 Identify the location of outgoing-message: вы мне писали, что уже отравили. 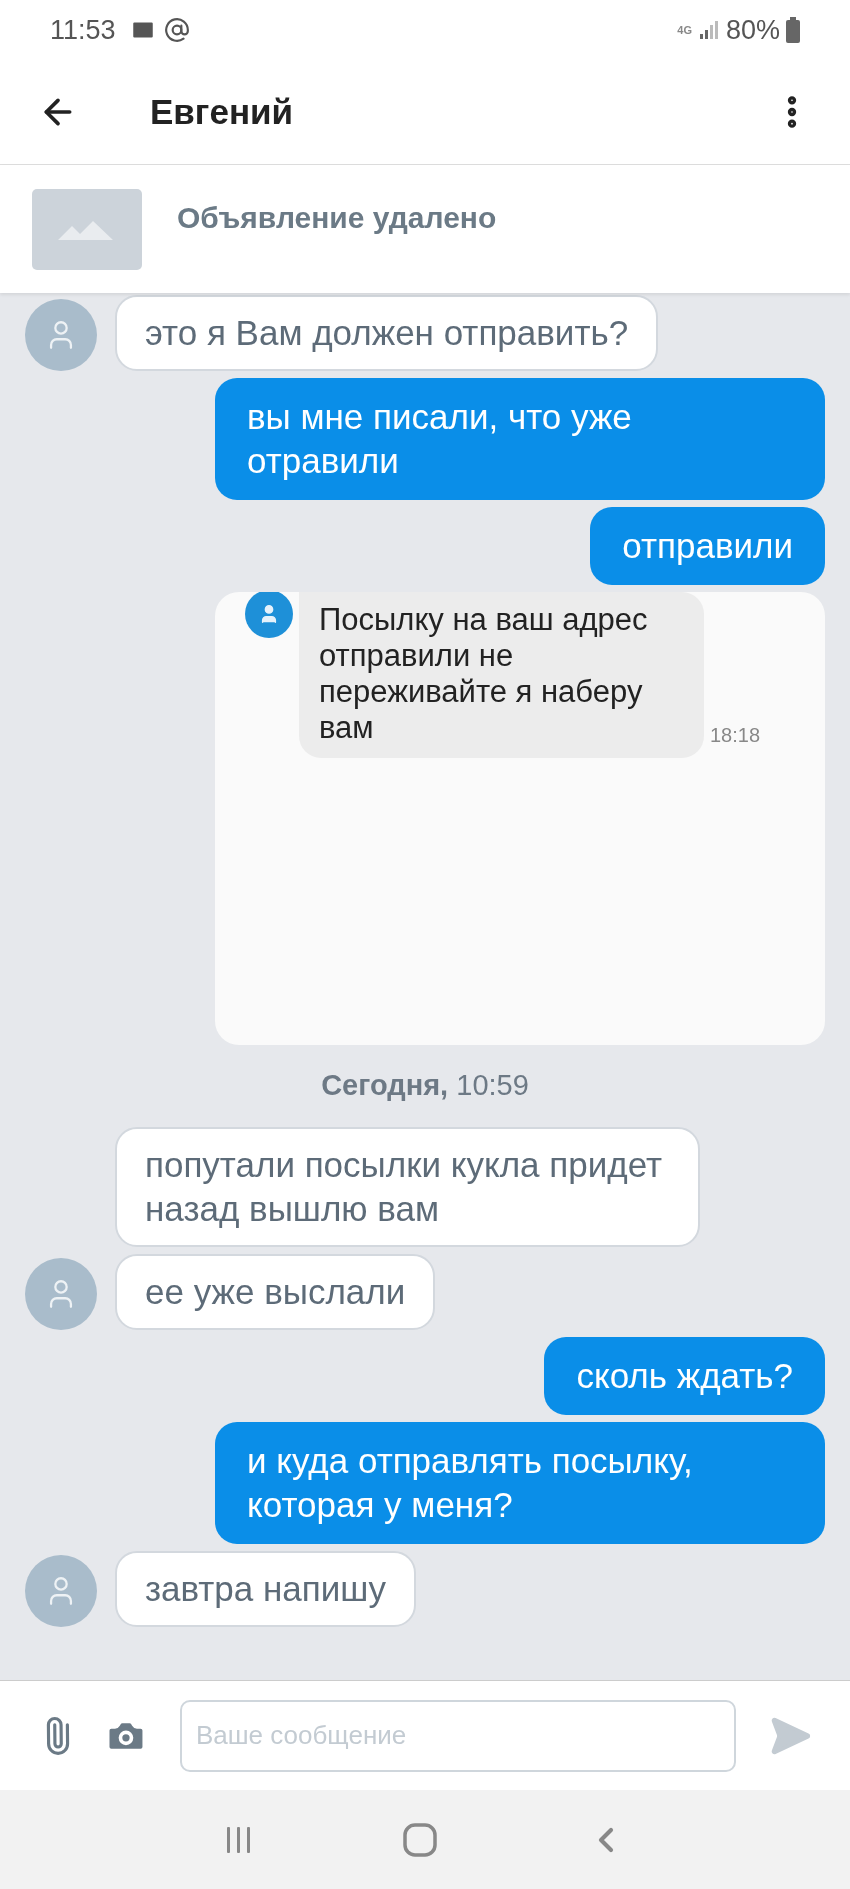
(520, 439).